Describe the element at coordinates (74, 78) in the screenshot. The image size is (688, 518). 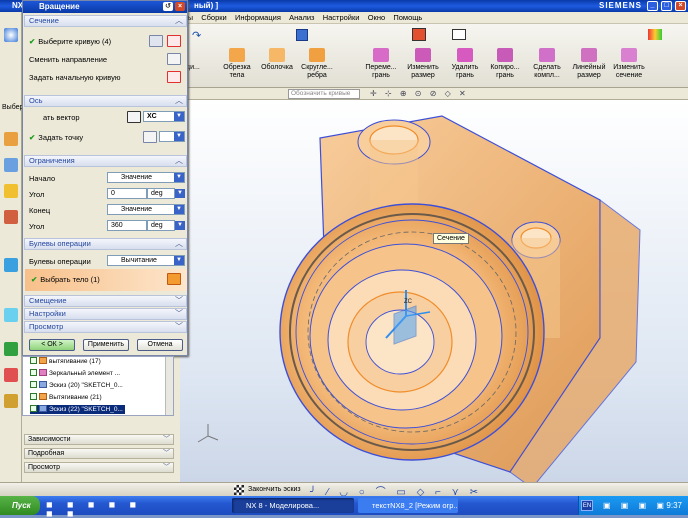
I see `start-curve-row: Задать начальную кривую` at that location.